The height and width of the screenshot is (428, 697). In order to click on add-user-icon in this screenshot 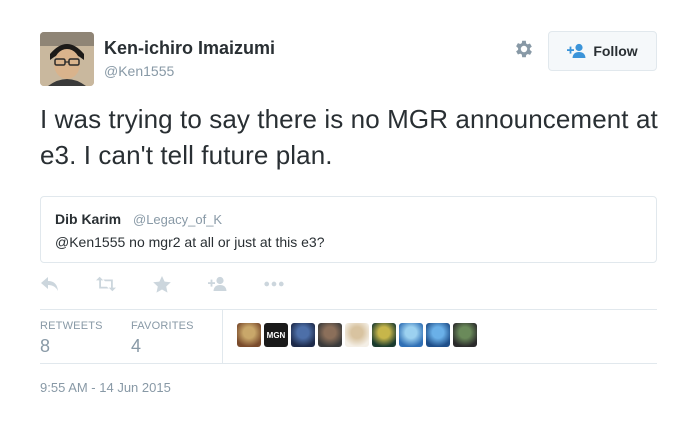, I will do `click(576, 50)`.